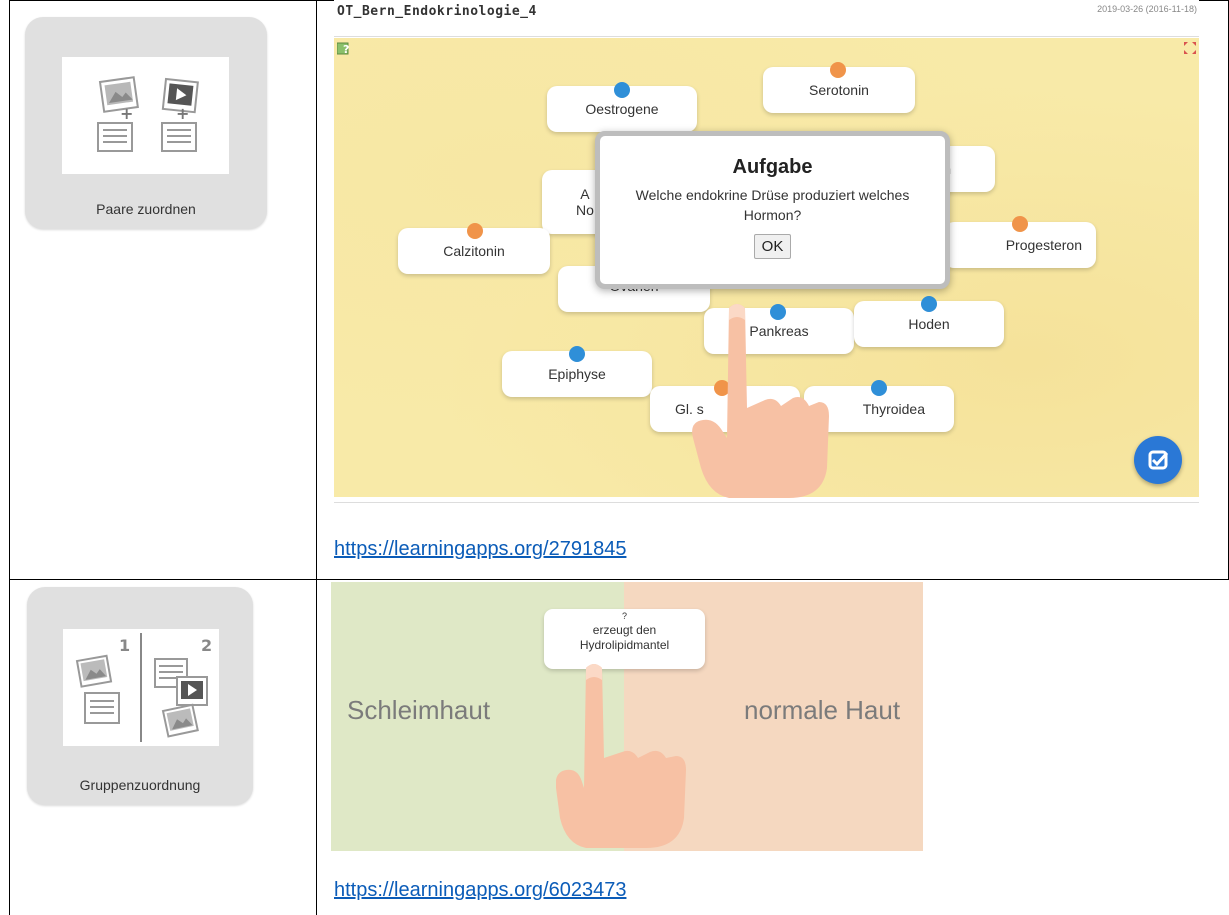 Image resolution: width=1229 pixels, height=915 pixels. What do you see at coordinates (143, 687) in the screenshot?
I see `group-assignment-icon: 1 2` at bounding box center [143, 687].